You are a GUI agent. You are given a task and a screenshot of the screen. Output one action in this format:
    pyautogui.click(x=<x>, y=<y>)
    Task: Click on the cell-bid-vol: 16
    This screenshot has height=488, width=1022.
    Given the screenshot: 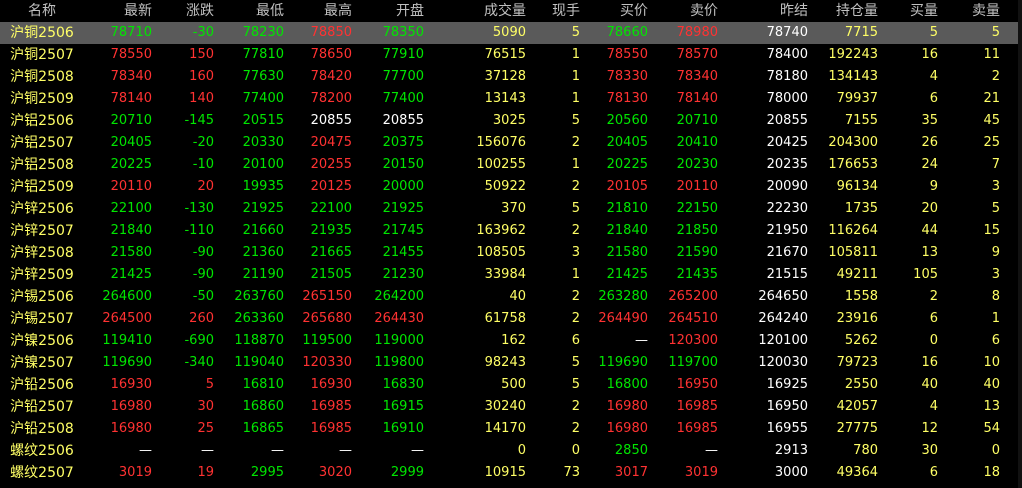 What is the action you would take?
    pyautogui.click(x=929, y=54)
    